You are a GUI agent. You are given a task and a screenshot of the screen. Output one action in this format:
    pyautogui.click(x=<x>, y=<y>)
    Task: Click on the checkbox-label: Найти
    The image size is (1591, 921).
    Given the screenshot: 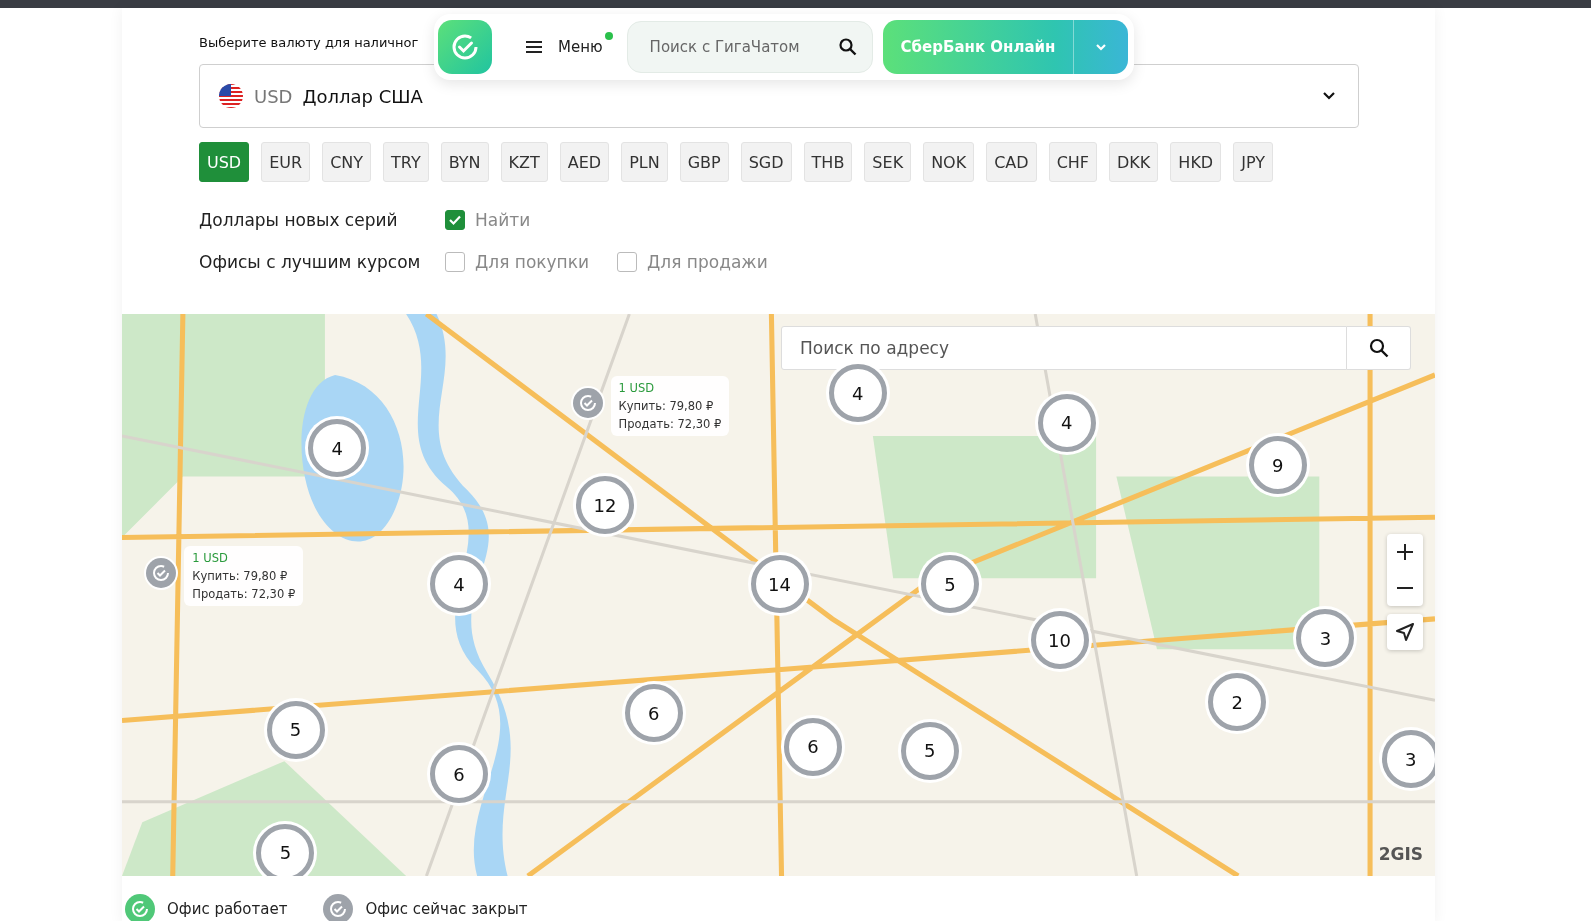 What is the action you would take?
    pyautogui.click(x=503, y=220)
    